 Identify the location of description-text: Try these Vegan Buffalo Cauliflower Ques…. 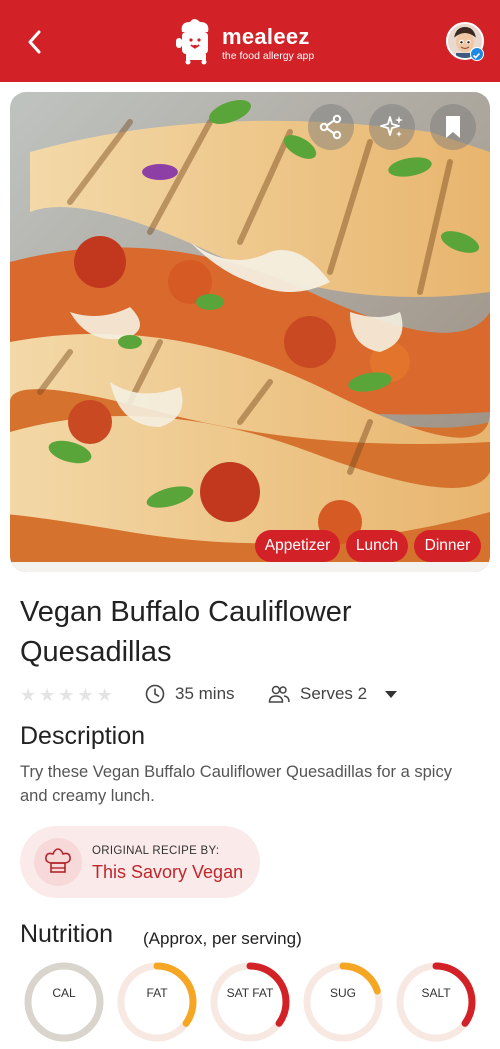
(236, 784).